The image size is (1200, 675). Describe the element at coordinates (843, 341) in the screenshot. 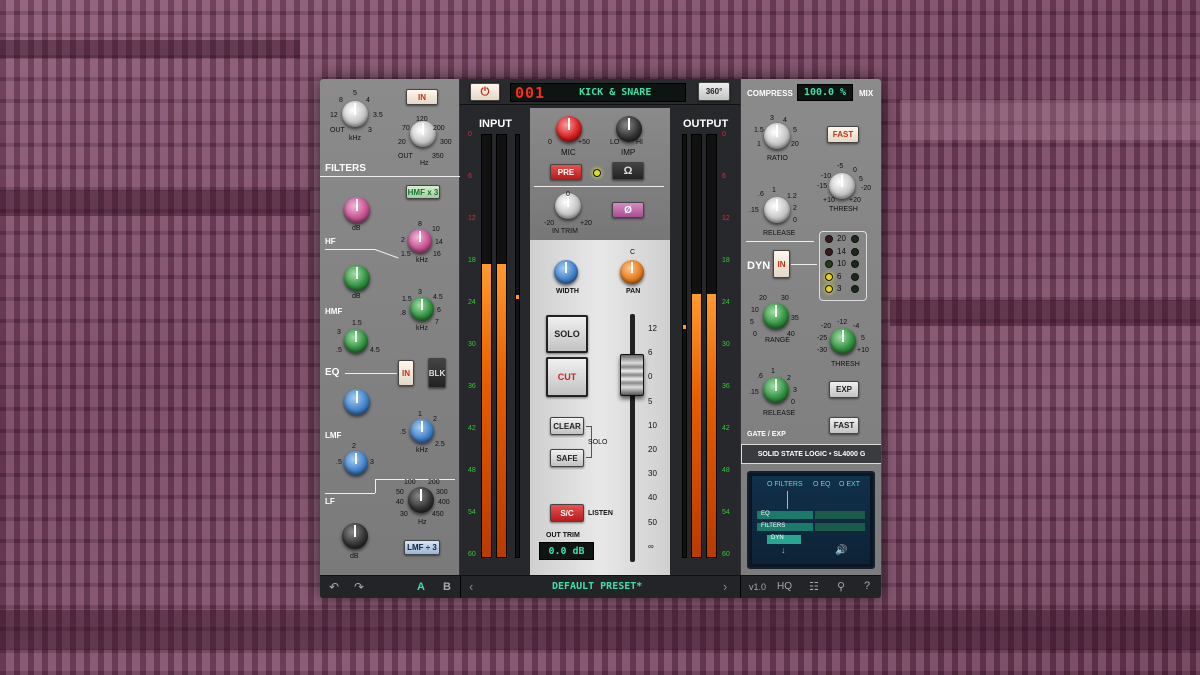

I see `gate-thresh-knob` at that location.